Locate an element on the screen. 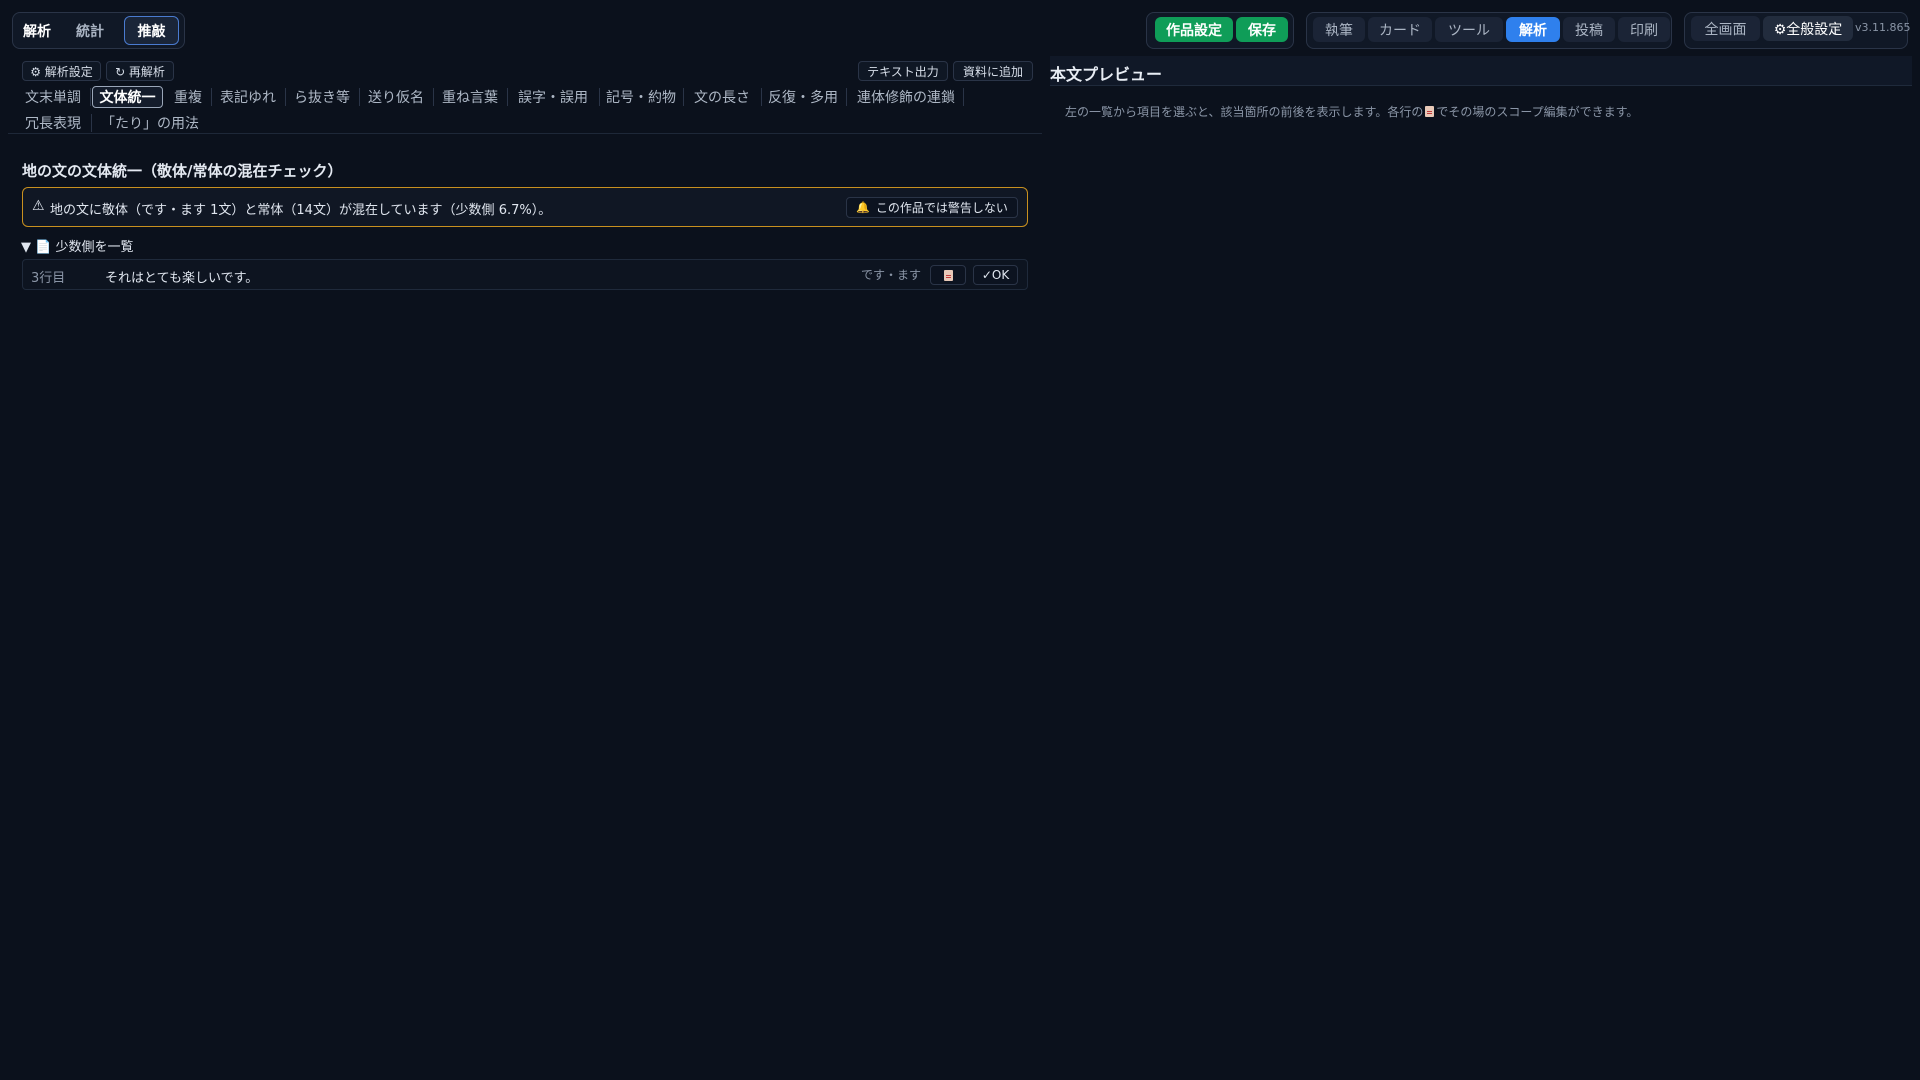 The image size is (1920, 1080). fullscreen-button: 全画面 is located at coordinates (1725, 28).